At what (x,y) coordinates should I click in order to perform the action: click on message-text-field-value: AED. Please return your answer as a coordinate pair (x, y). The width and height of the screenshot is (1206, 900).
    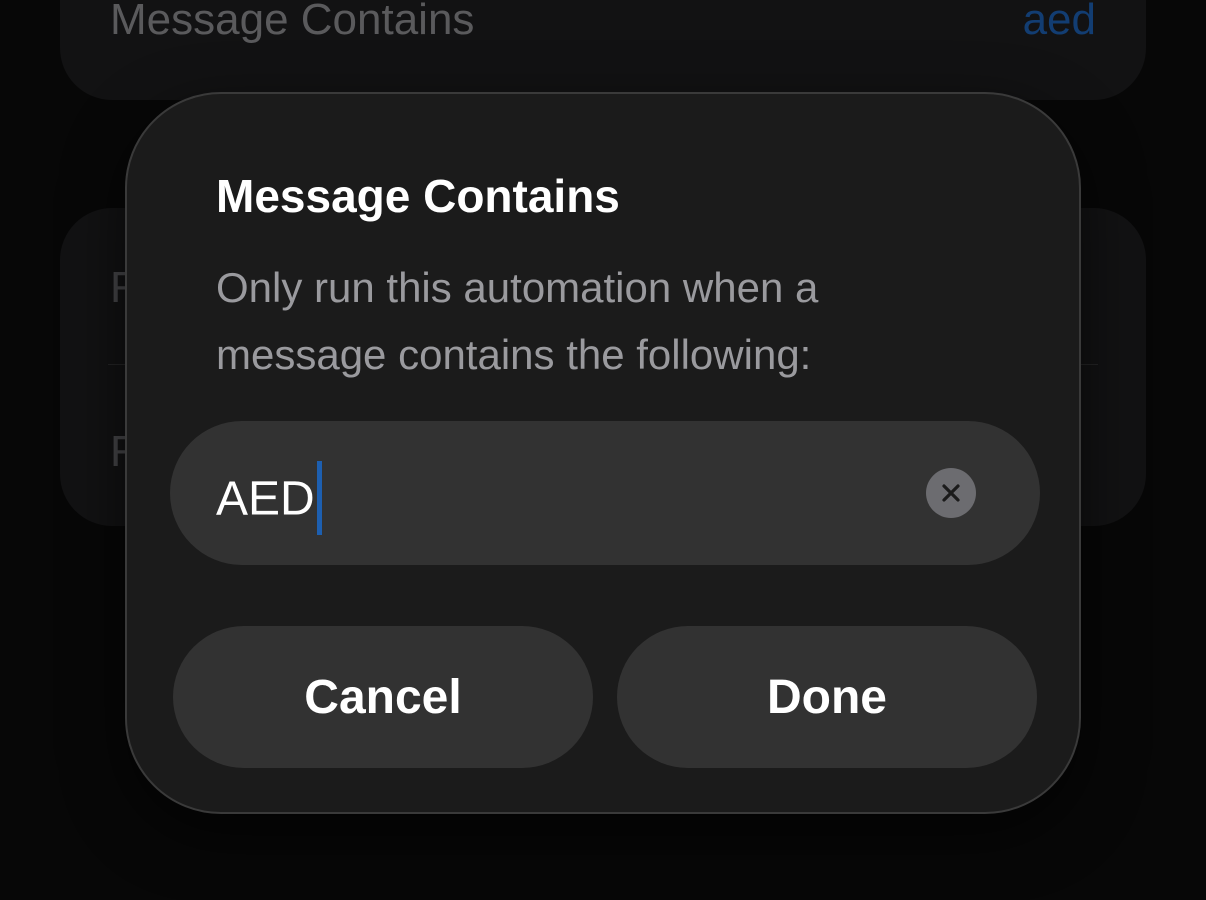
    Looking at the image, I should click on (269, 500).